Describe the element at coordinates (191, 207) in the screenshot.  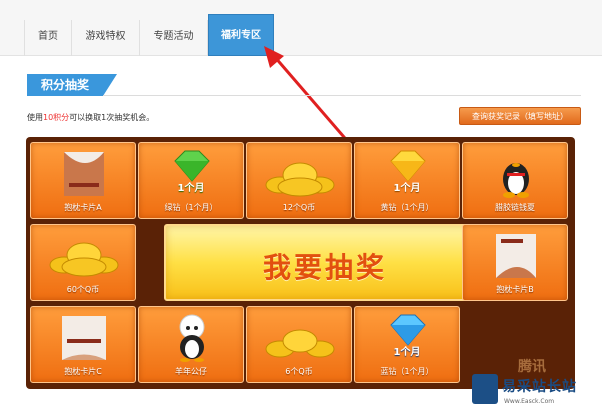
I see `prize-label: 绿钻（1个月）` at that location.